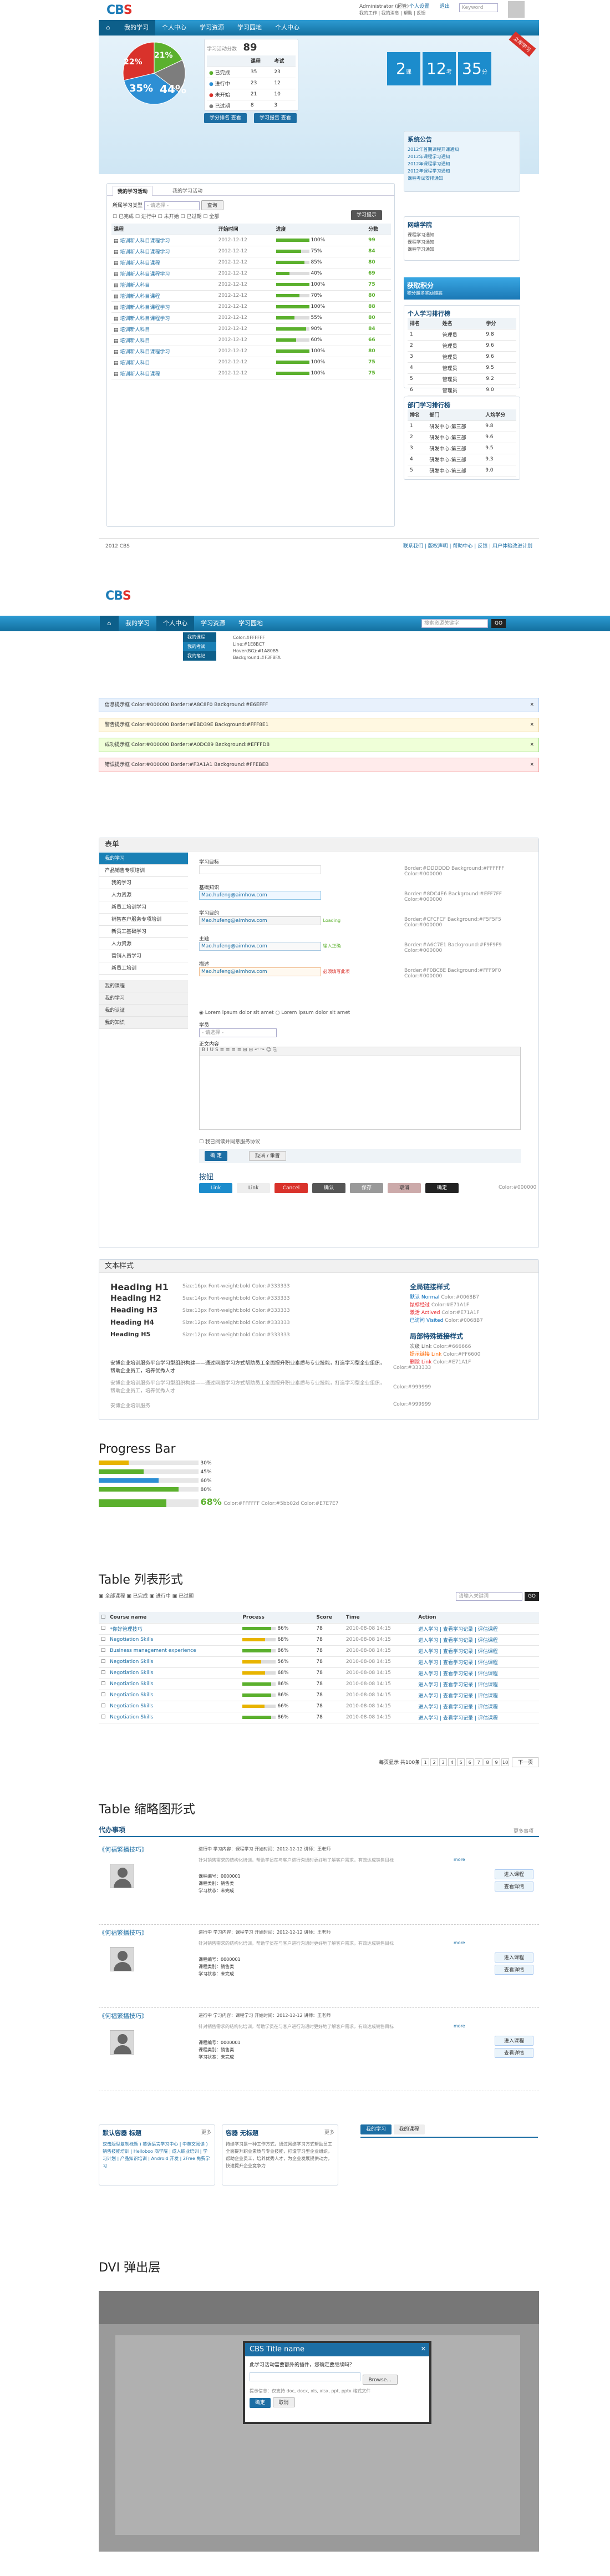 The image size is (610, 2576). I want to click on submenu-item: 我的考试, so click(199, 646).